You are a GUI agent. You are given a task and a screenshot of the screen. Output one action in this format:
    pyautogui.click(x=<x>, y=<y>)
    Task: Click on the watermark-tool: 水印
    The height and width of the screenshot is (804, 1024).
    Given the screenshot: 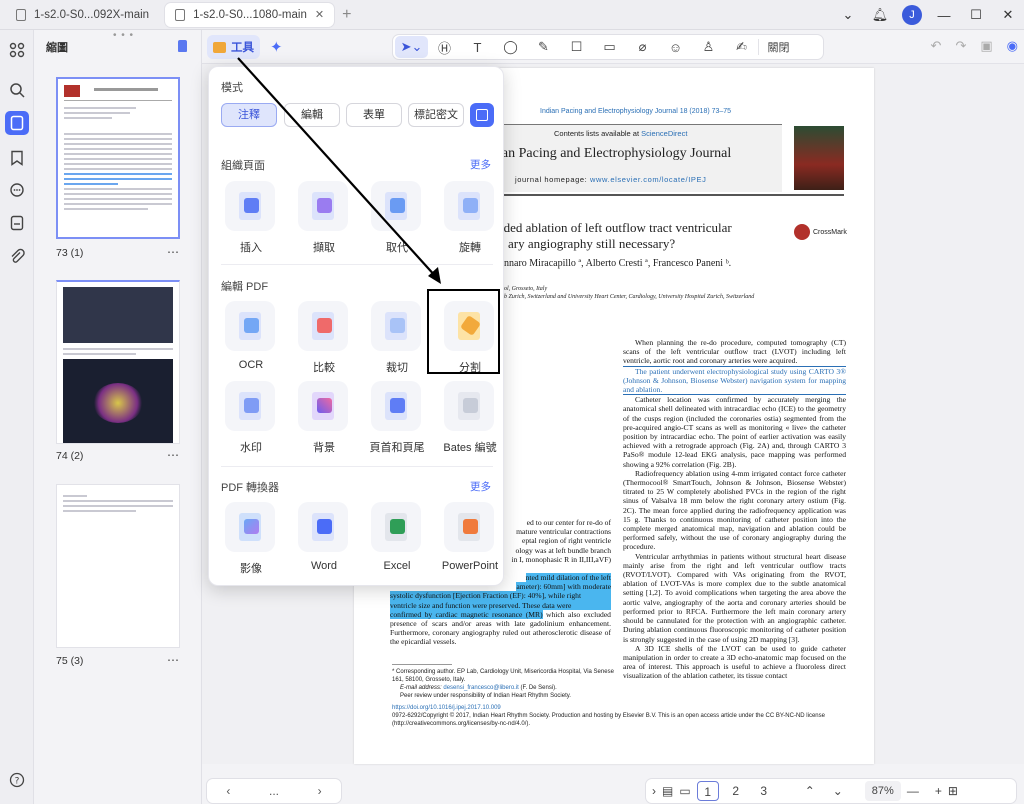 What is the action you would take?
    pyautogui.click(x=251, y=420)
    